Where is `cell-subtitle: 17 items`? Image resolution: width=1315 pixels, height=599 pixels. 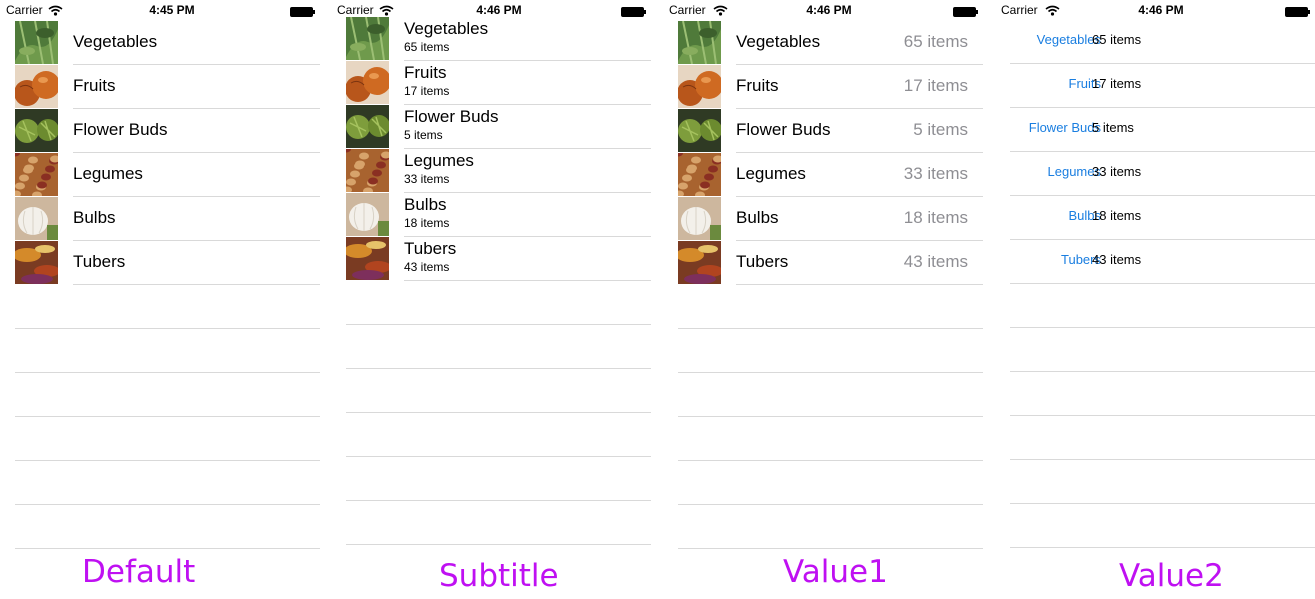
cell-subtitle: 17 items is located at coordinates (427, 91).